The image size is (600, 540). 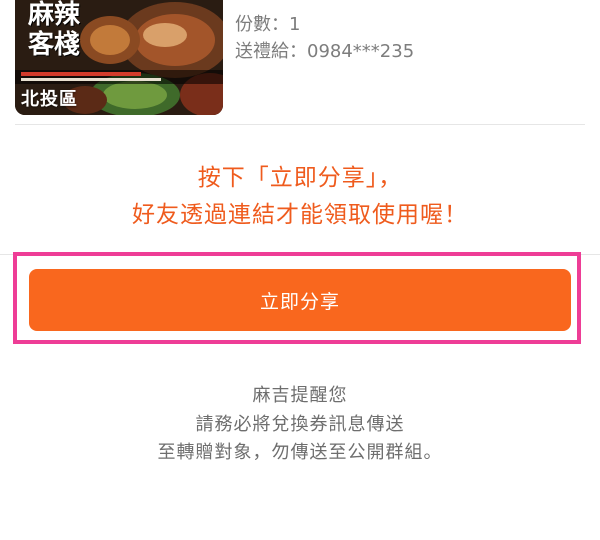 What do you see at coordinates (325, 51) in the screenshot?
I see `recipient-text: 送禮給：0984***235` at bounding box center [325, 51].